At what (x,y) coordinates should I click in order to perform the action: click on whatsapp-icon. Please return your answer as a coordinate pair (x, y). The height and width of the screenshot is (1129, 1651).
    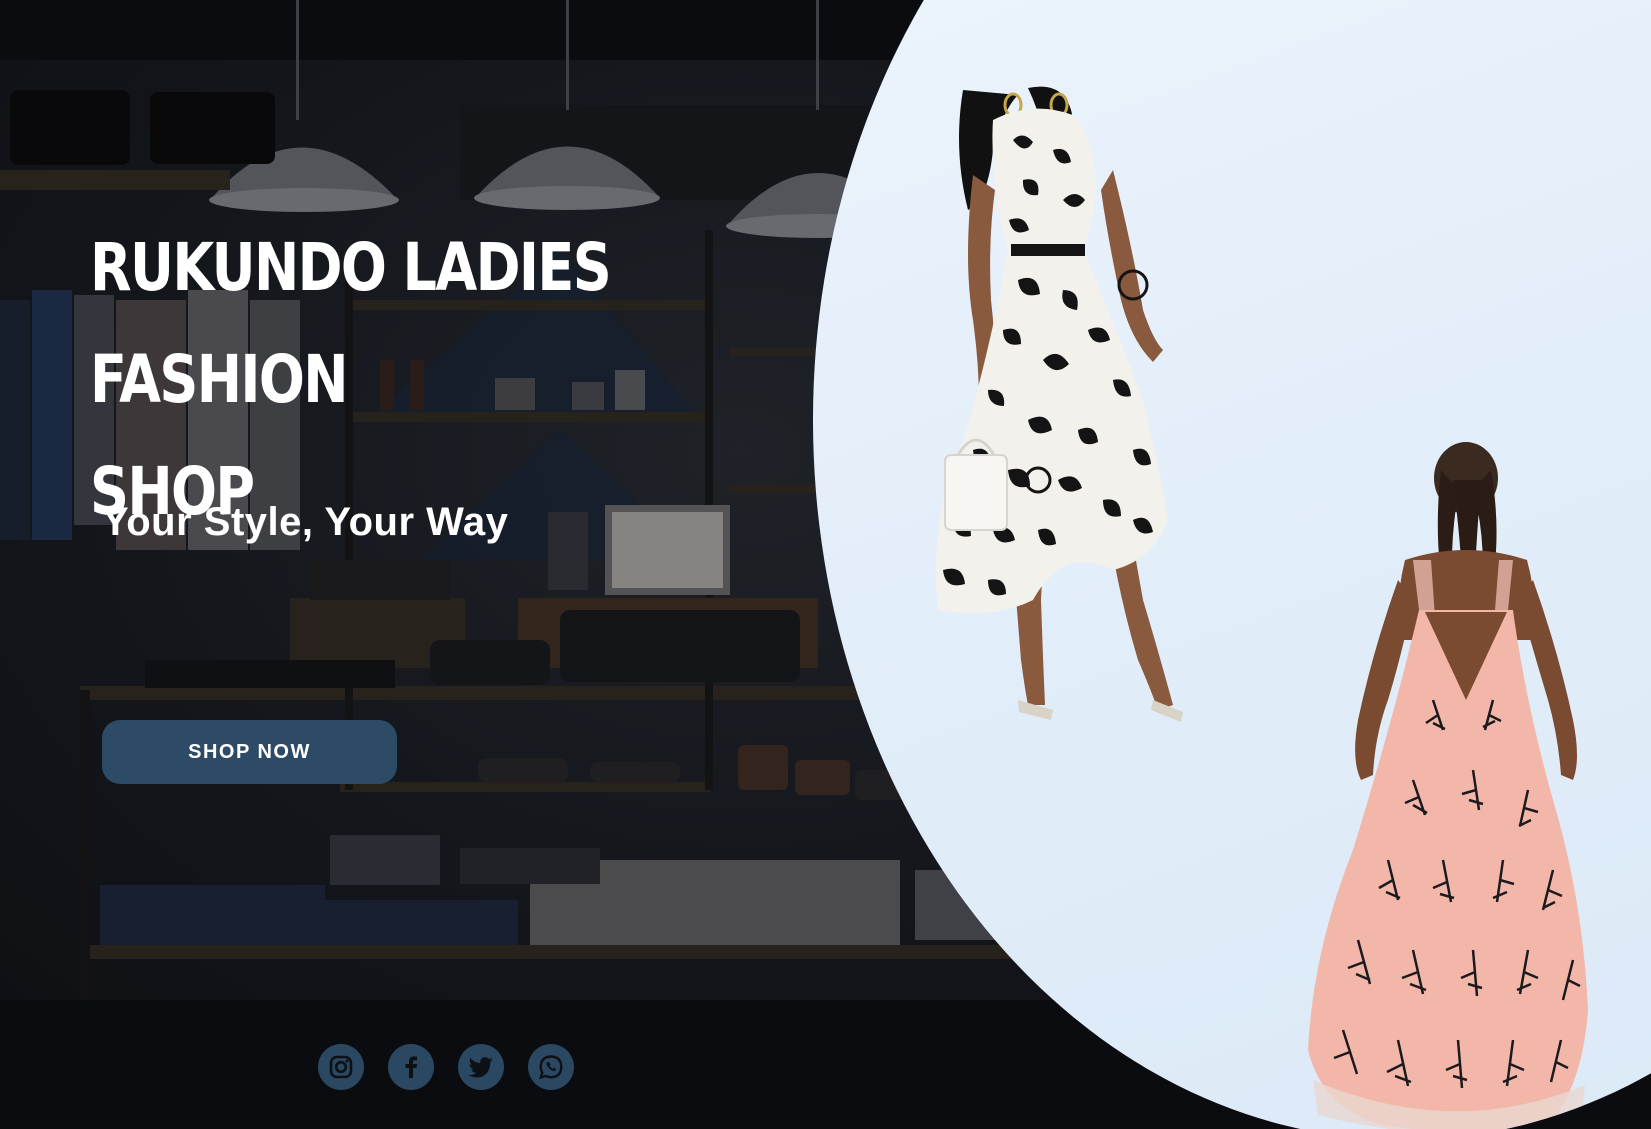
    Looking at the image, I should click on (551, 1067).